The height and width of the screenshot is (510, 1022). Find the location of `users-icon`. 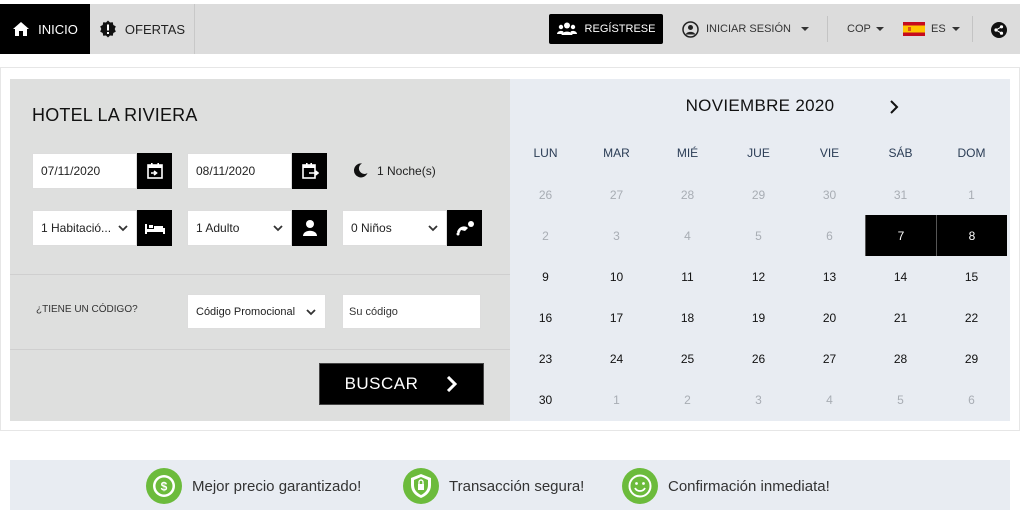

users-icon is located at coordinates (566, 28).